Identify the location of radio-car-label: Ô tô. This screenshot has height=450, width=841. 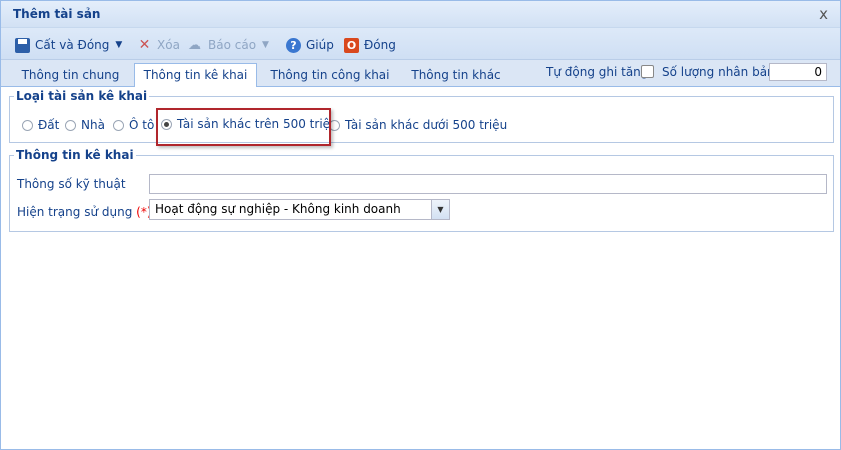
(142, 125).